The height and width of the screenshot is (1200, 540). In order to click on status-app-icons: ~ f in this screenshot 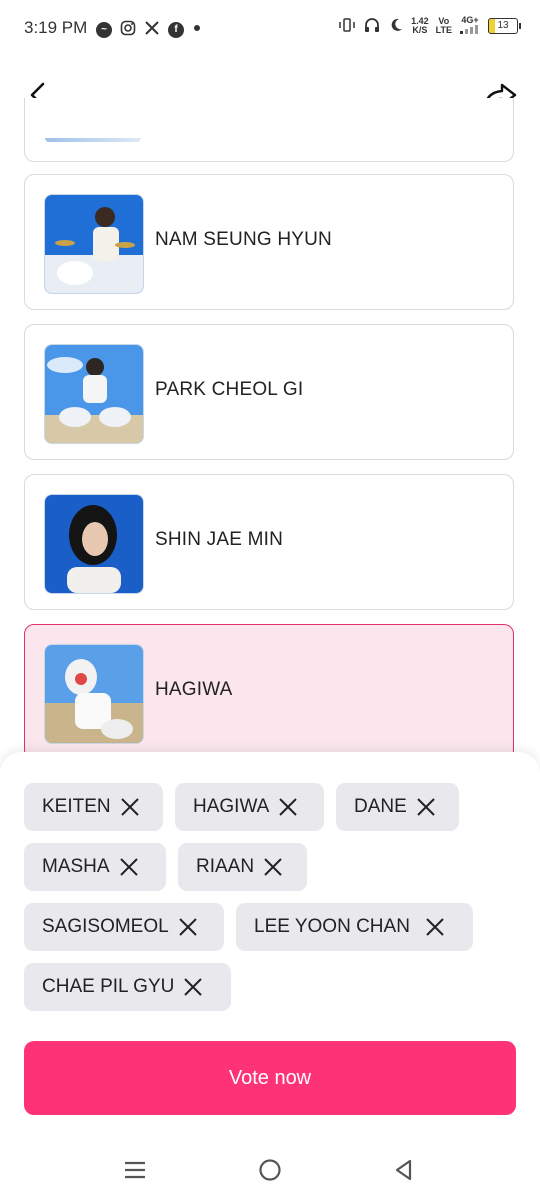, I will do `click(149, 30)`.